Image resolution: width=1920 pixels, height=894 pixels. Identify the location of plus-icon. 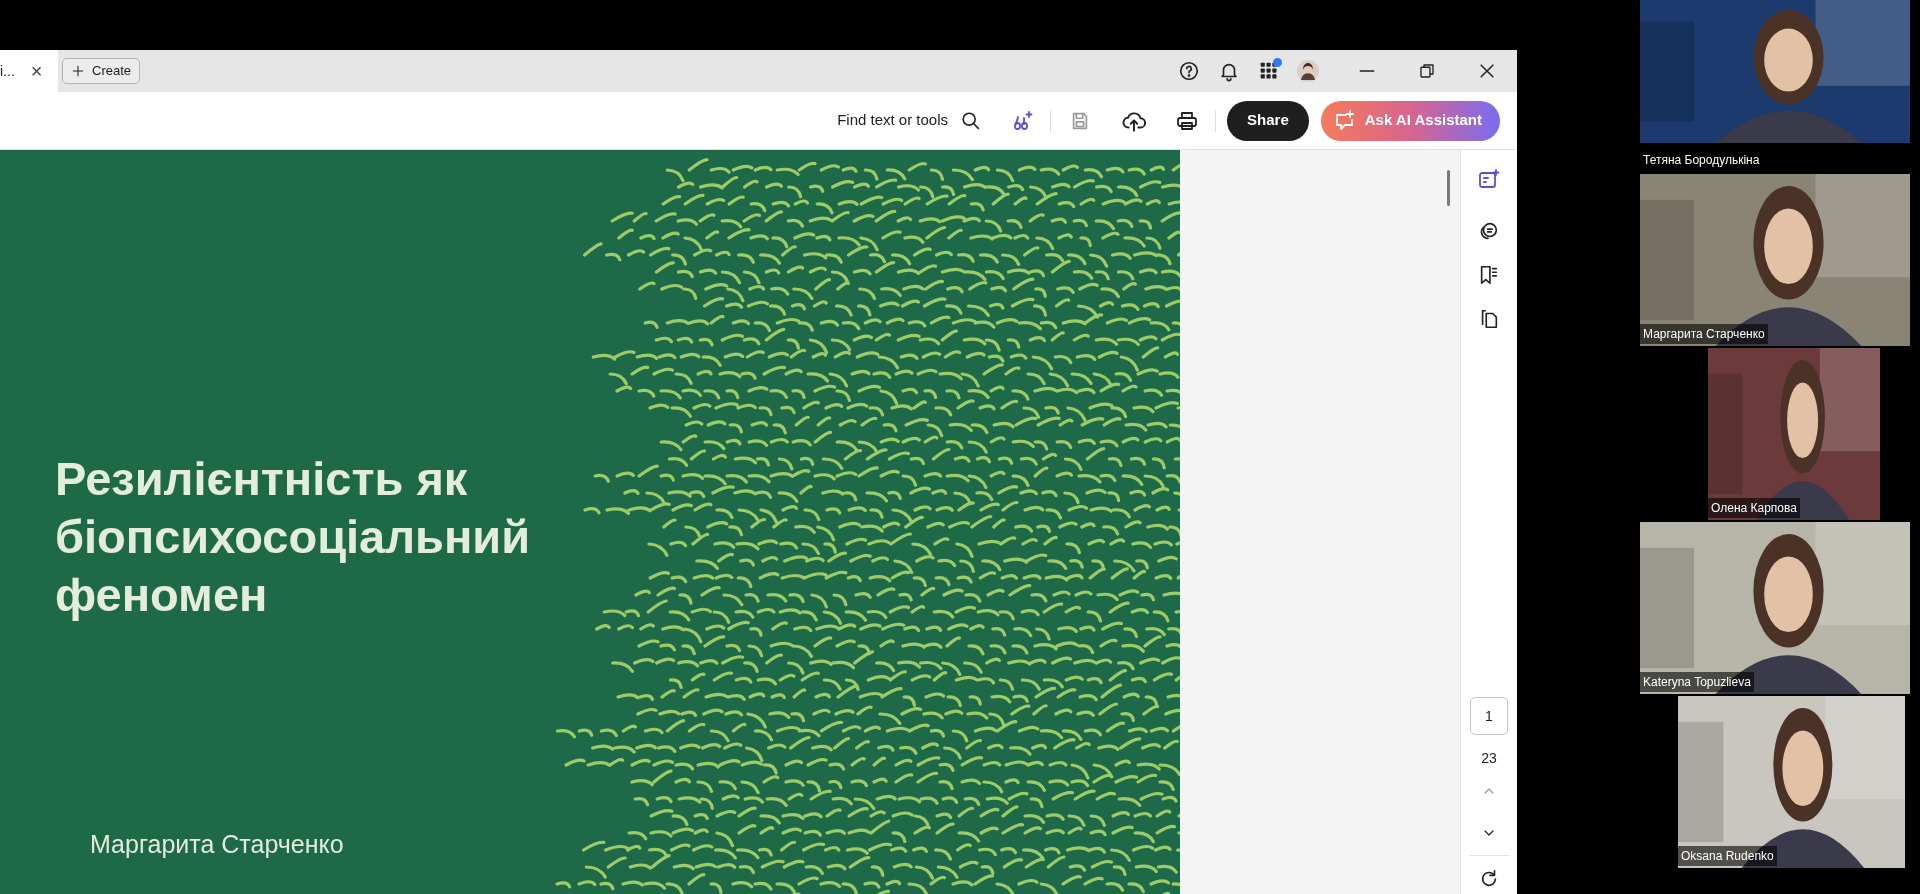
(78, 71).